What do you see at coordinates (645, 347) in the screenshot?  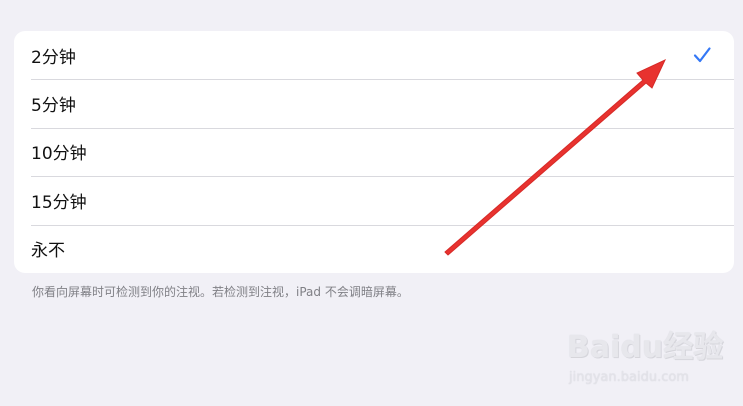 I see `watermark-logo: Baidu经验` at bounding box center [645, 347].